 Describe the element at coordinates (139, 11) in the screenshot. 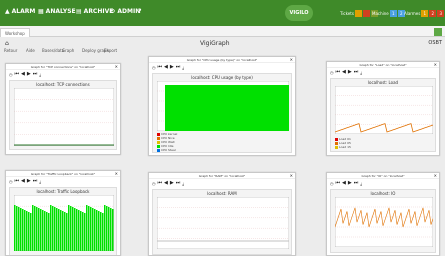

I see `nav-help: ?` at that location.